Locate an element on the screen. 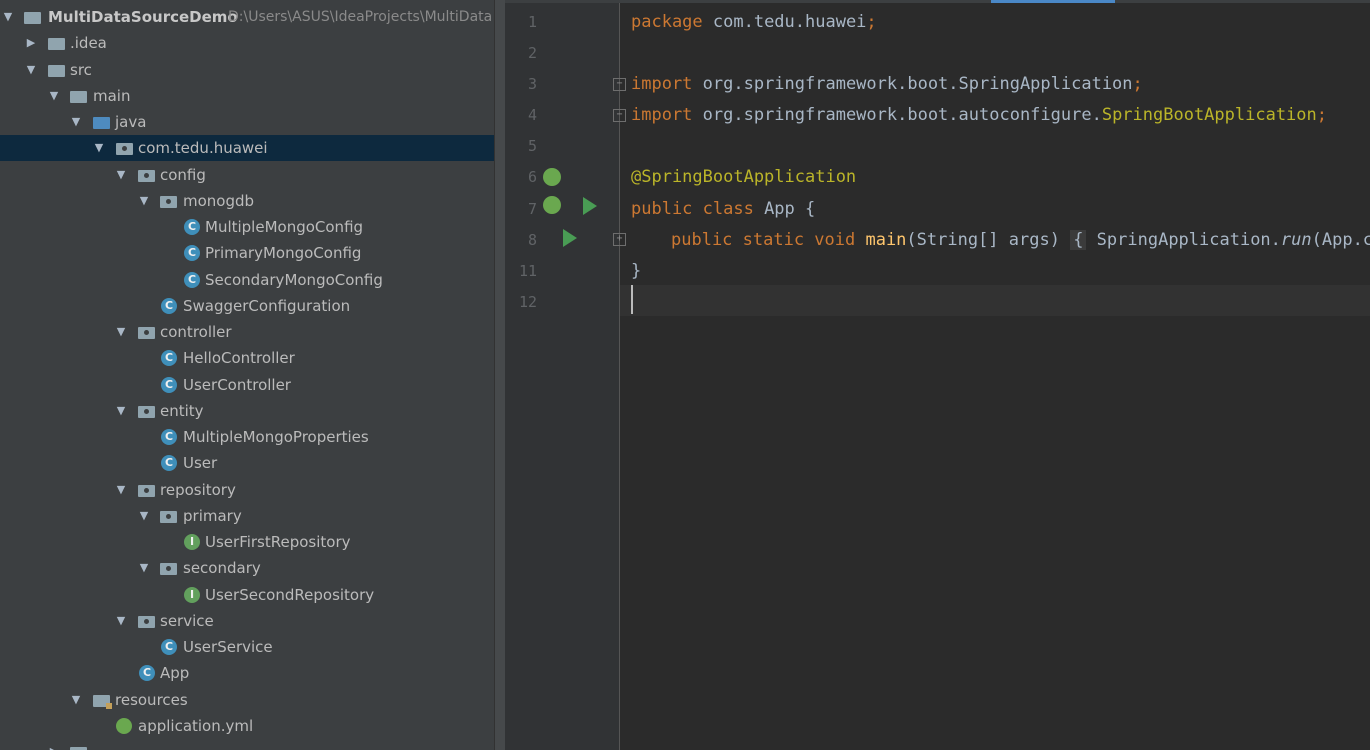 Image resolution: width=1370 pixels, height=750 pixels. tree-item-interface: I UserSecondRepository is located at coordinates (247, 595).